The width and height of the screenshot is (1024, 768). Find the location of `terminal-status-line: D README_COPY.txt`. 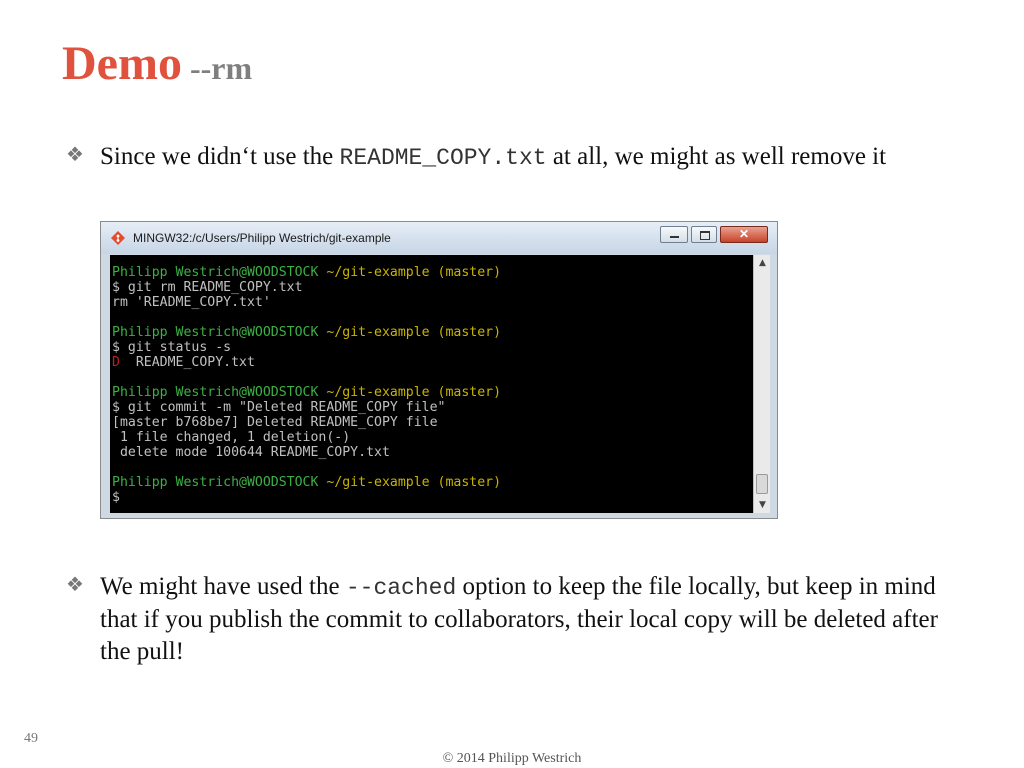

terminal-status-line: D README_COPY.txt is located at coordinates (432, 362).